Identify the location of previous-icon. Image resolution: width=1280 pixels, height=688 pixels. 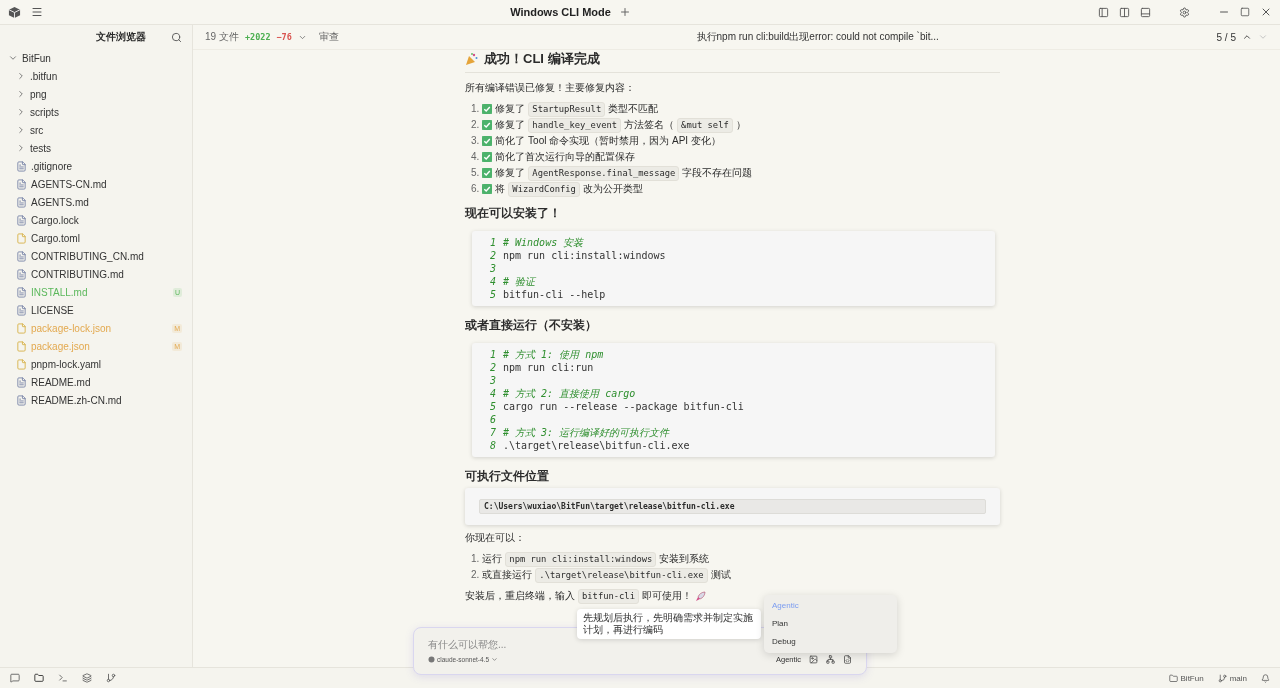
(1247, 37).